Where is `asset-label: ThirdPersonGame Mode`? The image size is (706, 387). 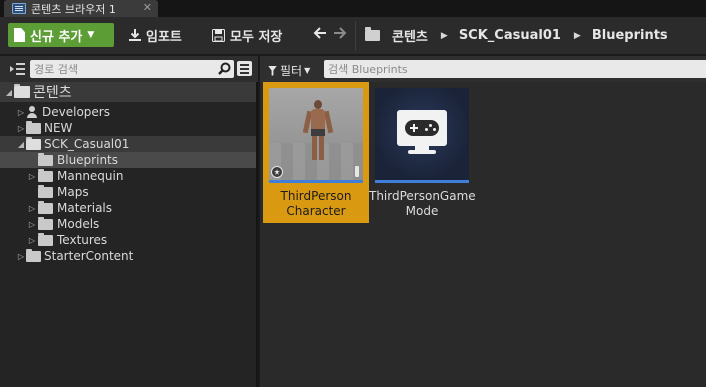 asset-label: ThirdPersonGame Mode is located at coordinates (422, 204).